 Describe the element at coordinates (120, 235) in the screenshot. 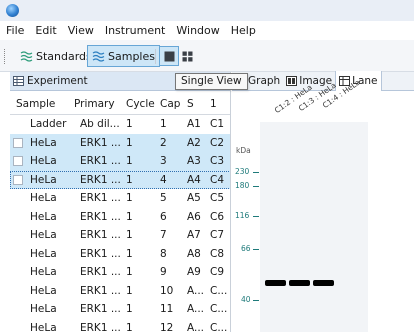

I see `table-row: HeLa ERK1 ... 1 7 A7 C7` at that location.